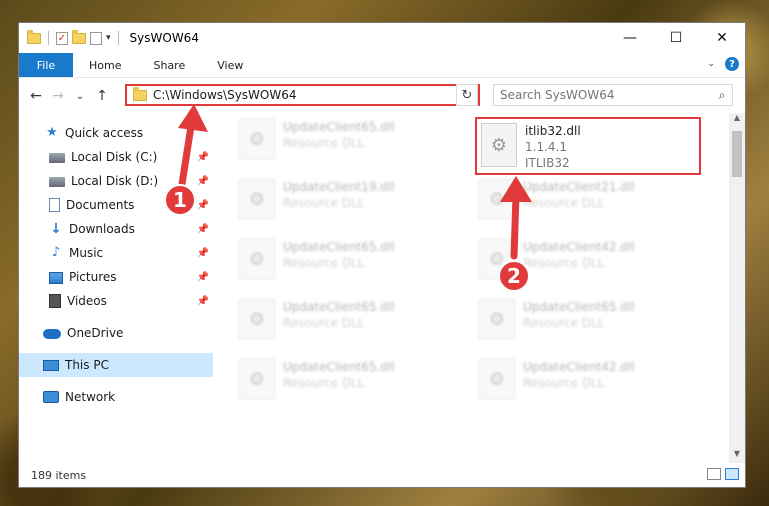 The width and height of the screenshot is (769, 506). What do you see at coordinates (108, 38) in the screenshot?
I see `chevron-down-icon: ▾` at bounding box center [108, 38].